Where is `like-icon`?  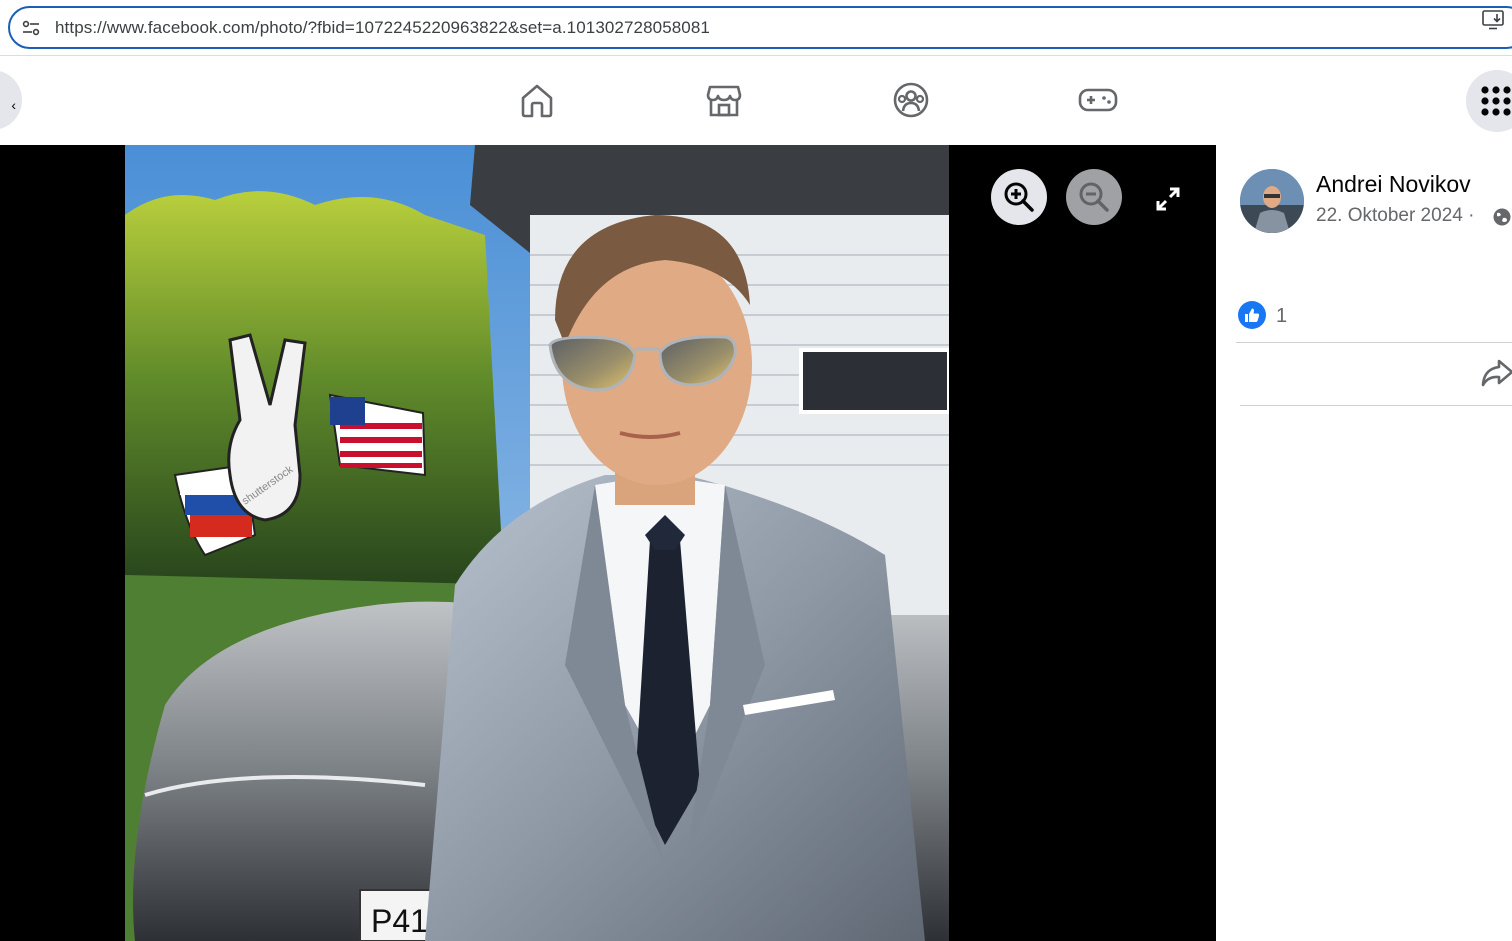
like-icon is located at coordinates (1252, 315).